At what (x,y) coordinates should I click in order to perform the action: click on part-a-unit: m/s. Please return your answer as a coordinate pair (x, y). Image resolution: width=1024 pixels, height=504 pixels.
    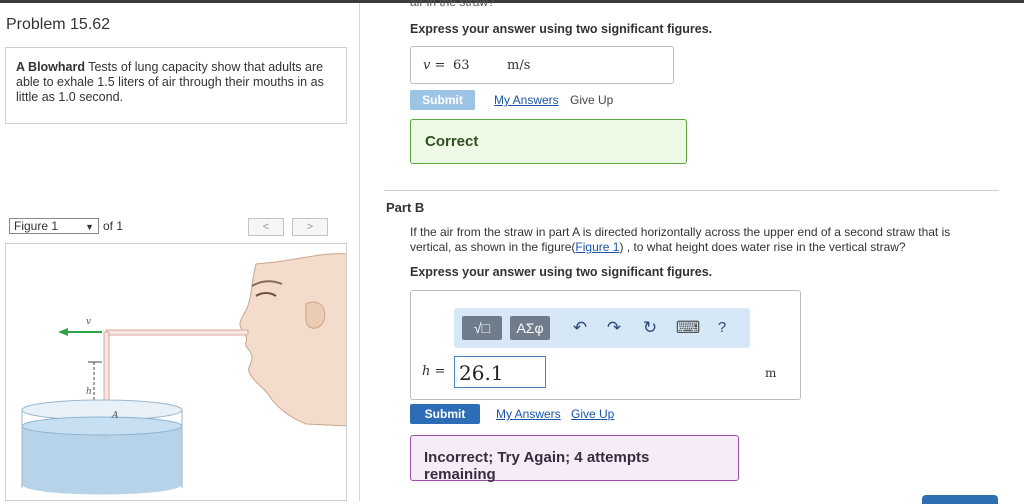
    Looking at the image, I should click on (519, 65).